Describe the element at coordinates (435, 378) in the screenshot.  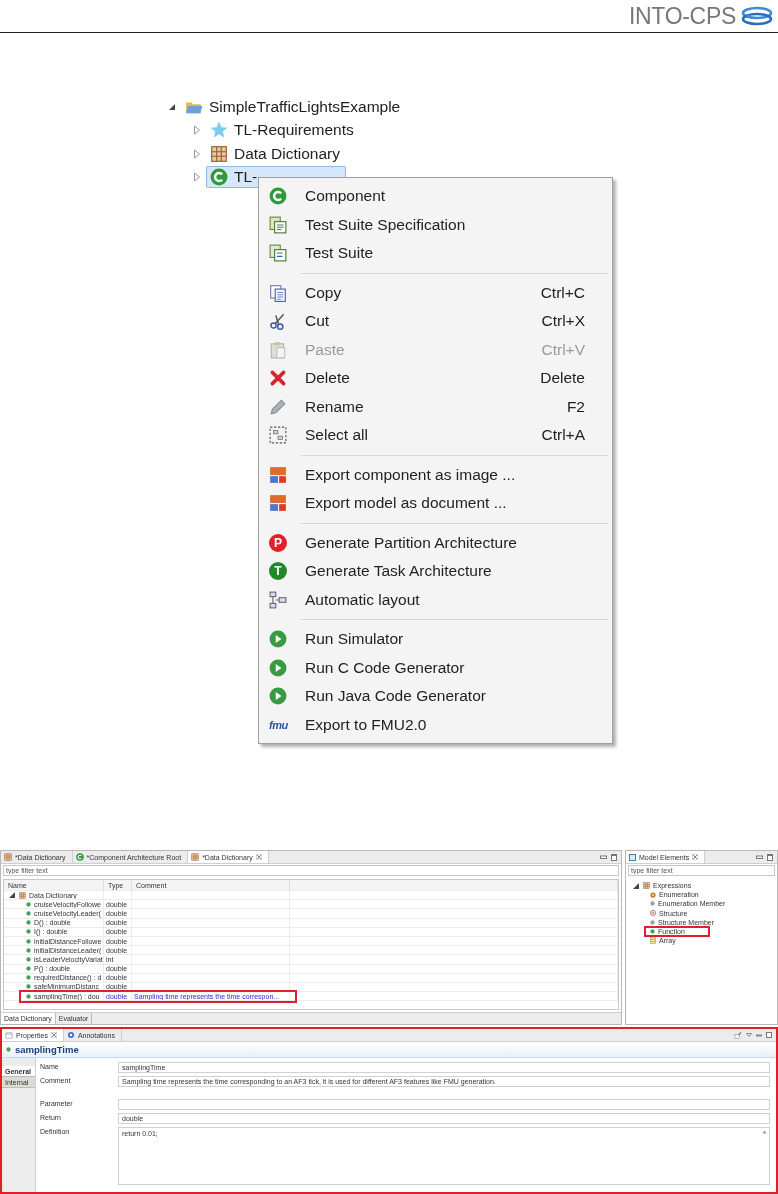
I see `menu-item: Delete Delete` at that location.